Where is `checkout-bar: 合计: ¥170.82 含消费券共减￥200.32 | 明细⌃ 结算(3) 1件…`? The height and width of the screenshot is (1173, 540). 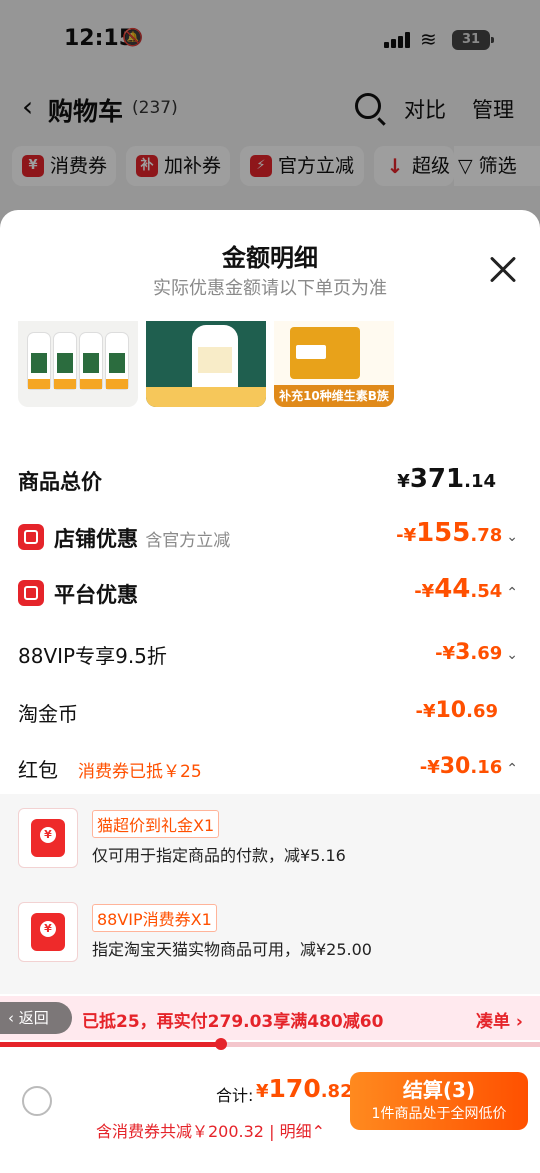
checkout-bar: 合计: ¥170.82 含消费券共减￥200.32 | 明细⌃ 结算(3) 1件… is located at coordinates (270, 1111).